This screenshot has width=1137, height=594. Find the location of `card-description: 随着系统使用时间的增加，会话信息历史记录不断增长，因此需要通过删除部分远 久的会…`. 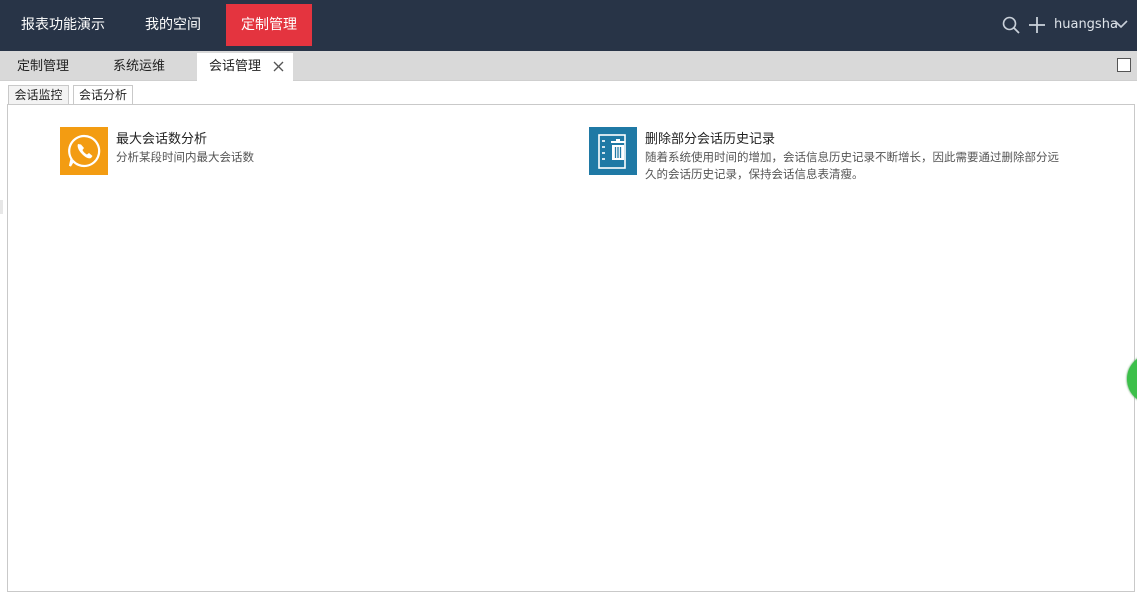

card-description: 随着系统使用时间的增加，会话信息历史记录不断增长，因此需要通过删除部分远 久的会… is located at coordinates (852, 166).